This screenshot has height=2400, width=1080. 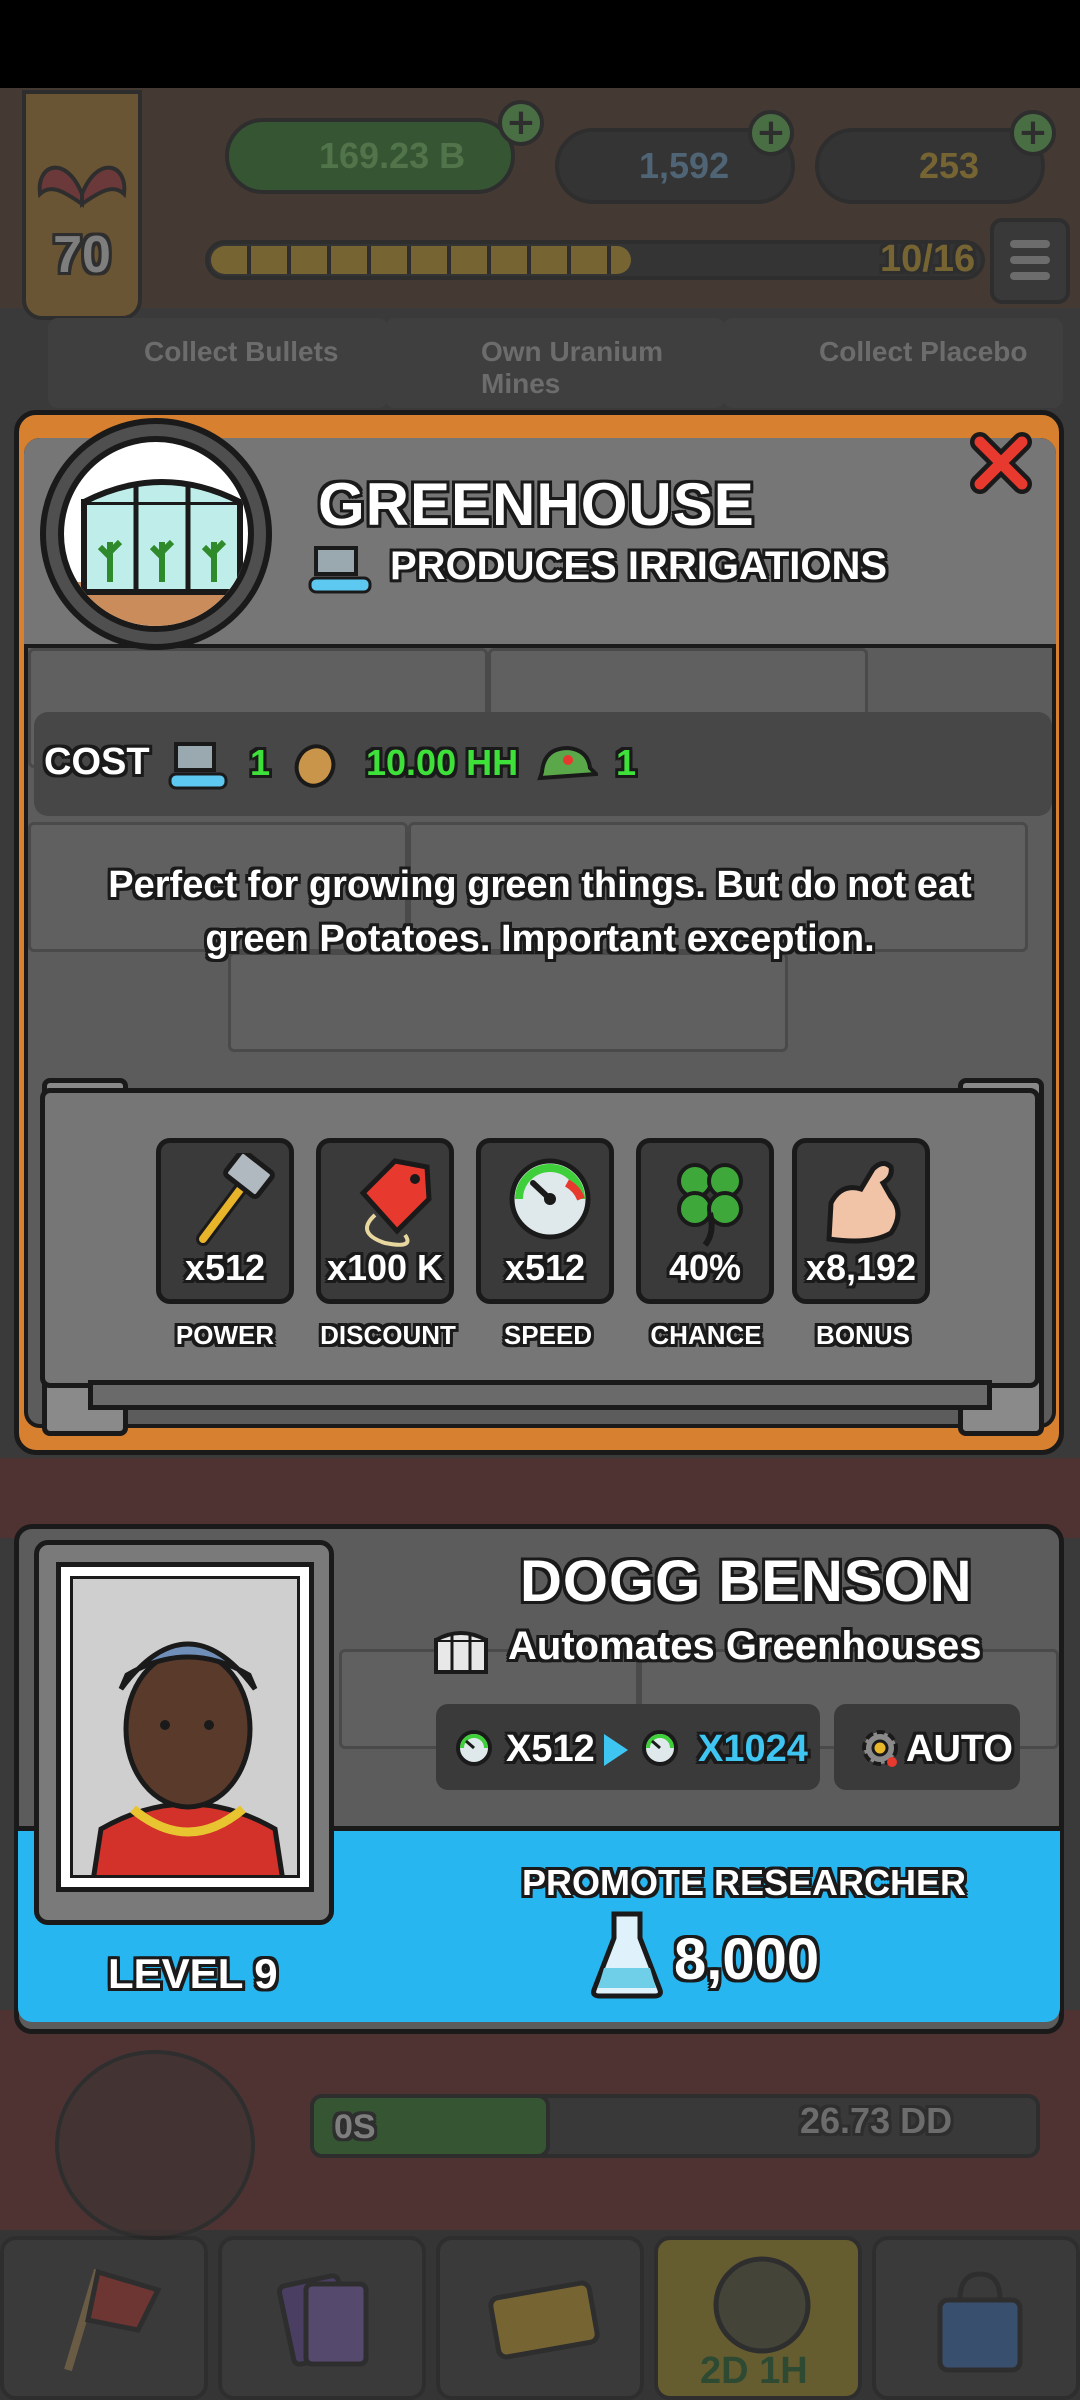 What do you see at coordinates (627, 1955) in the screenshot?
I see `flask-icon` at bounding box center [627, 1955].